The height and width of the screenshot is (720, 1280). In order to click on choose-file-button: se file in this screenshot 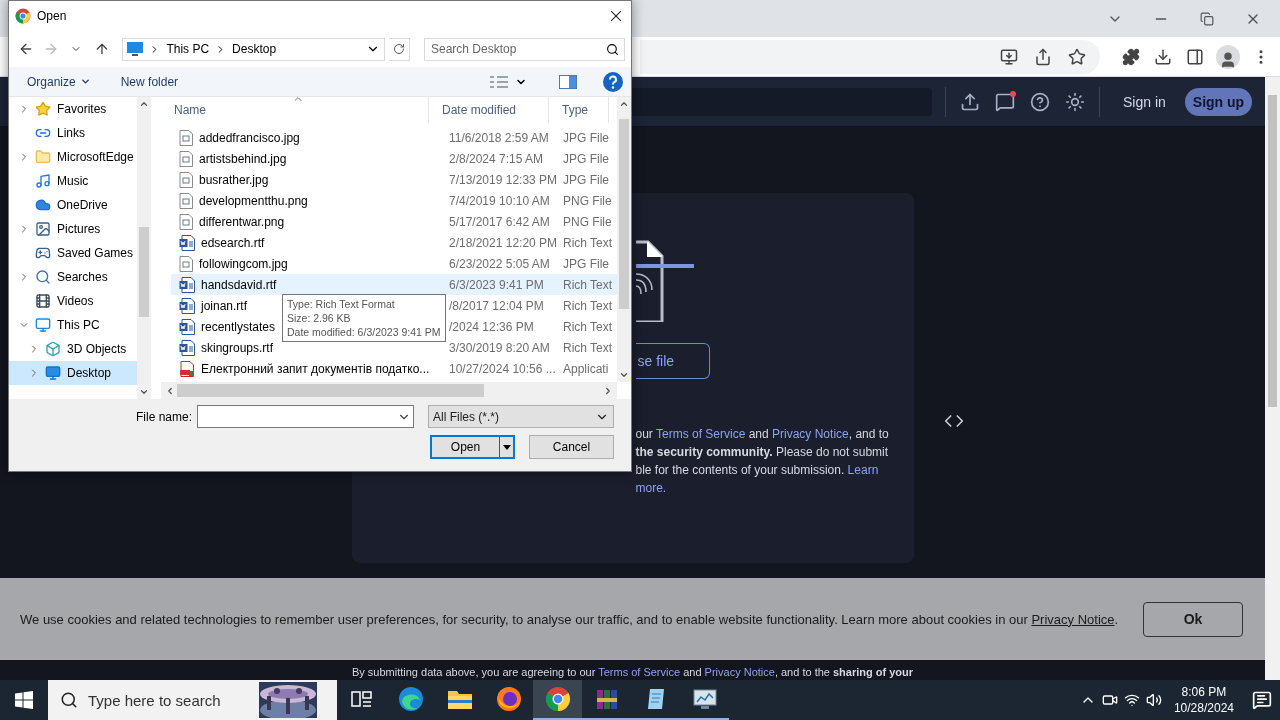, I will do `click(672, 361)`.